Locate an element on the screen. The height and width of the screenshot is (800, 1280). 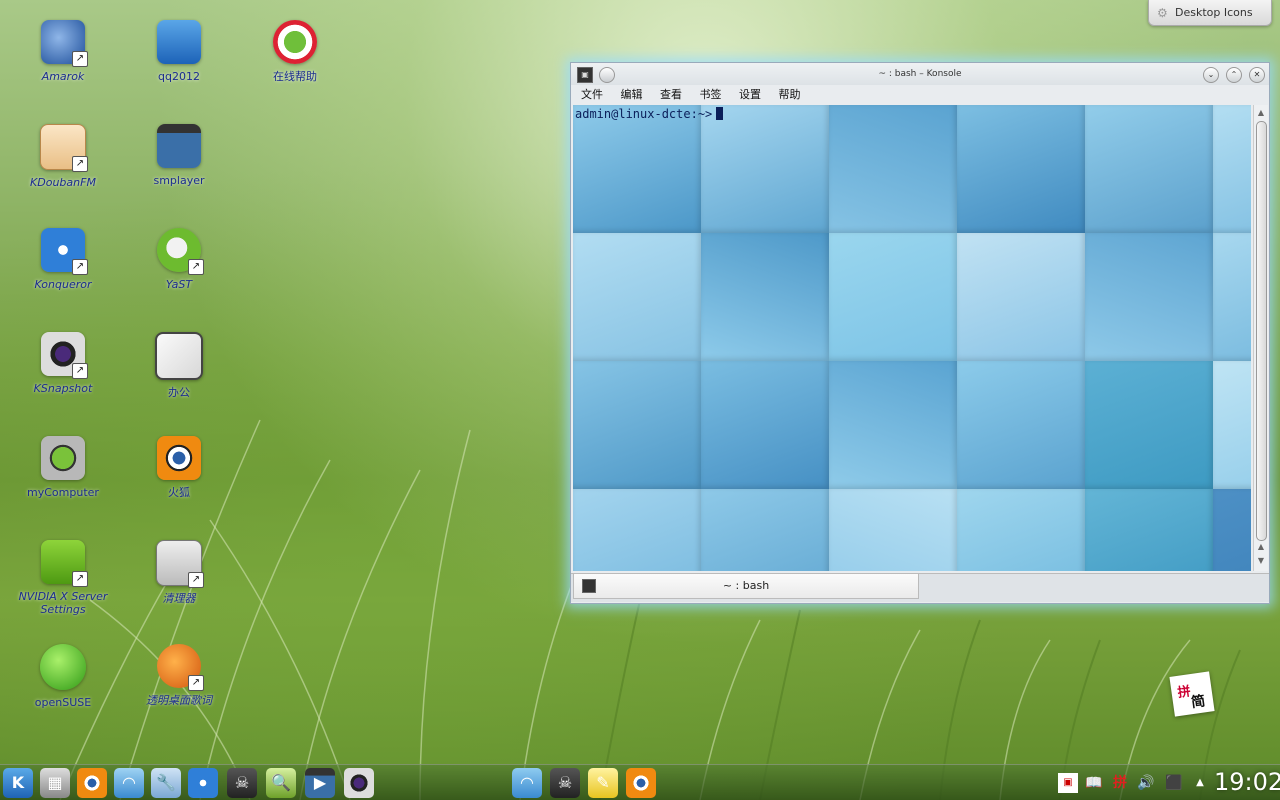
menu-view: 查看 is located at coordinates (671, 95).